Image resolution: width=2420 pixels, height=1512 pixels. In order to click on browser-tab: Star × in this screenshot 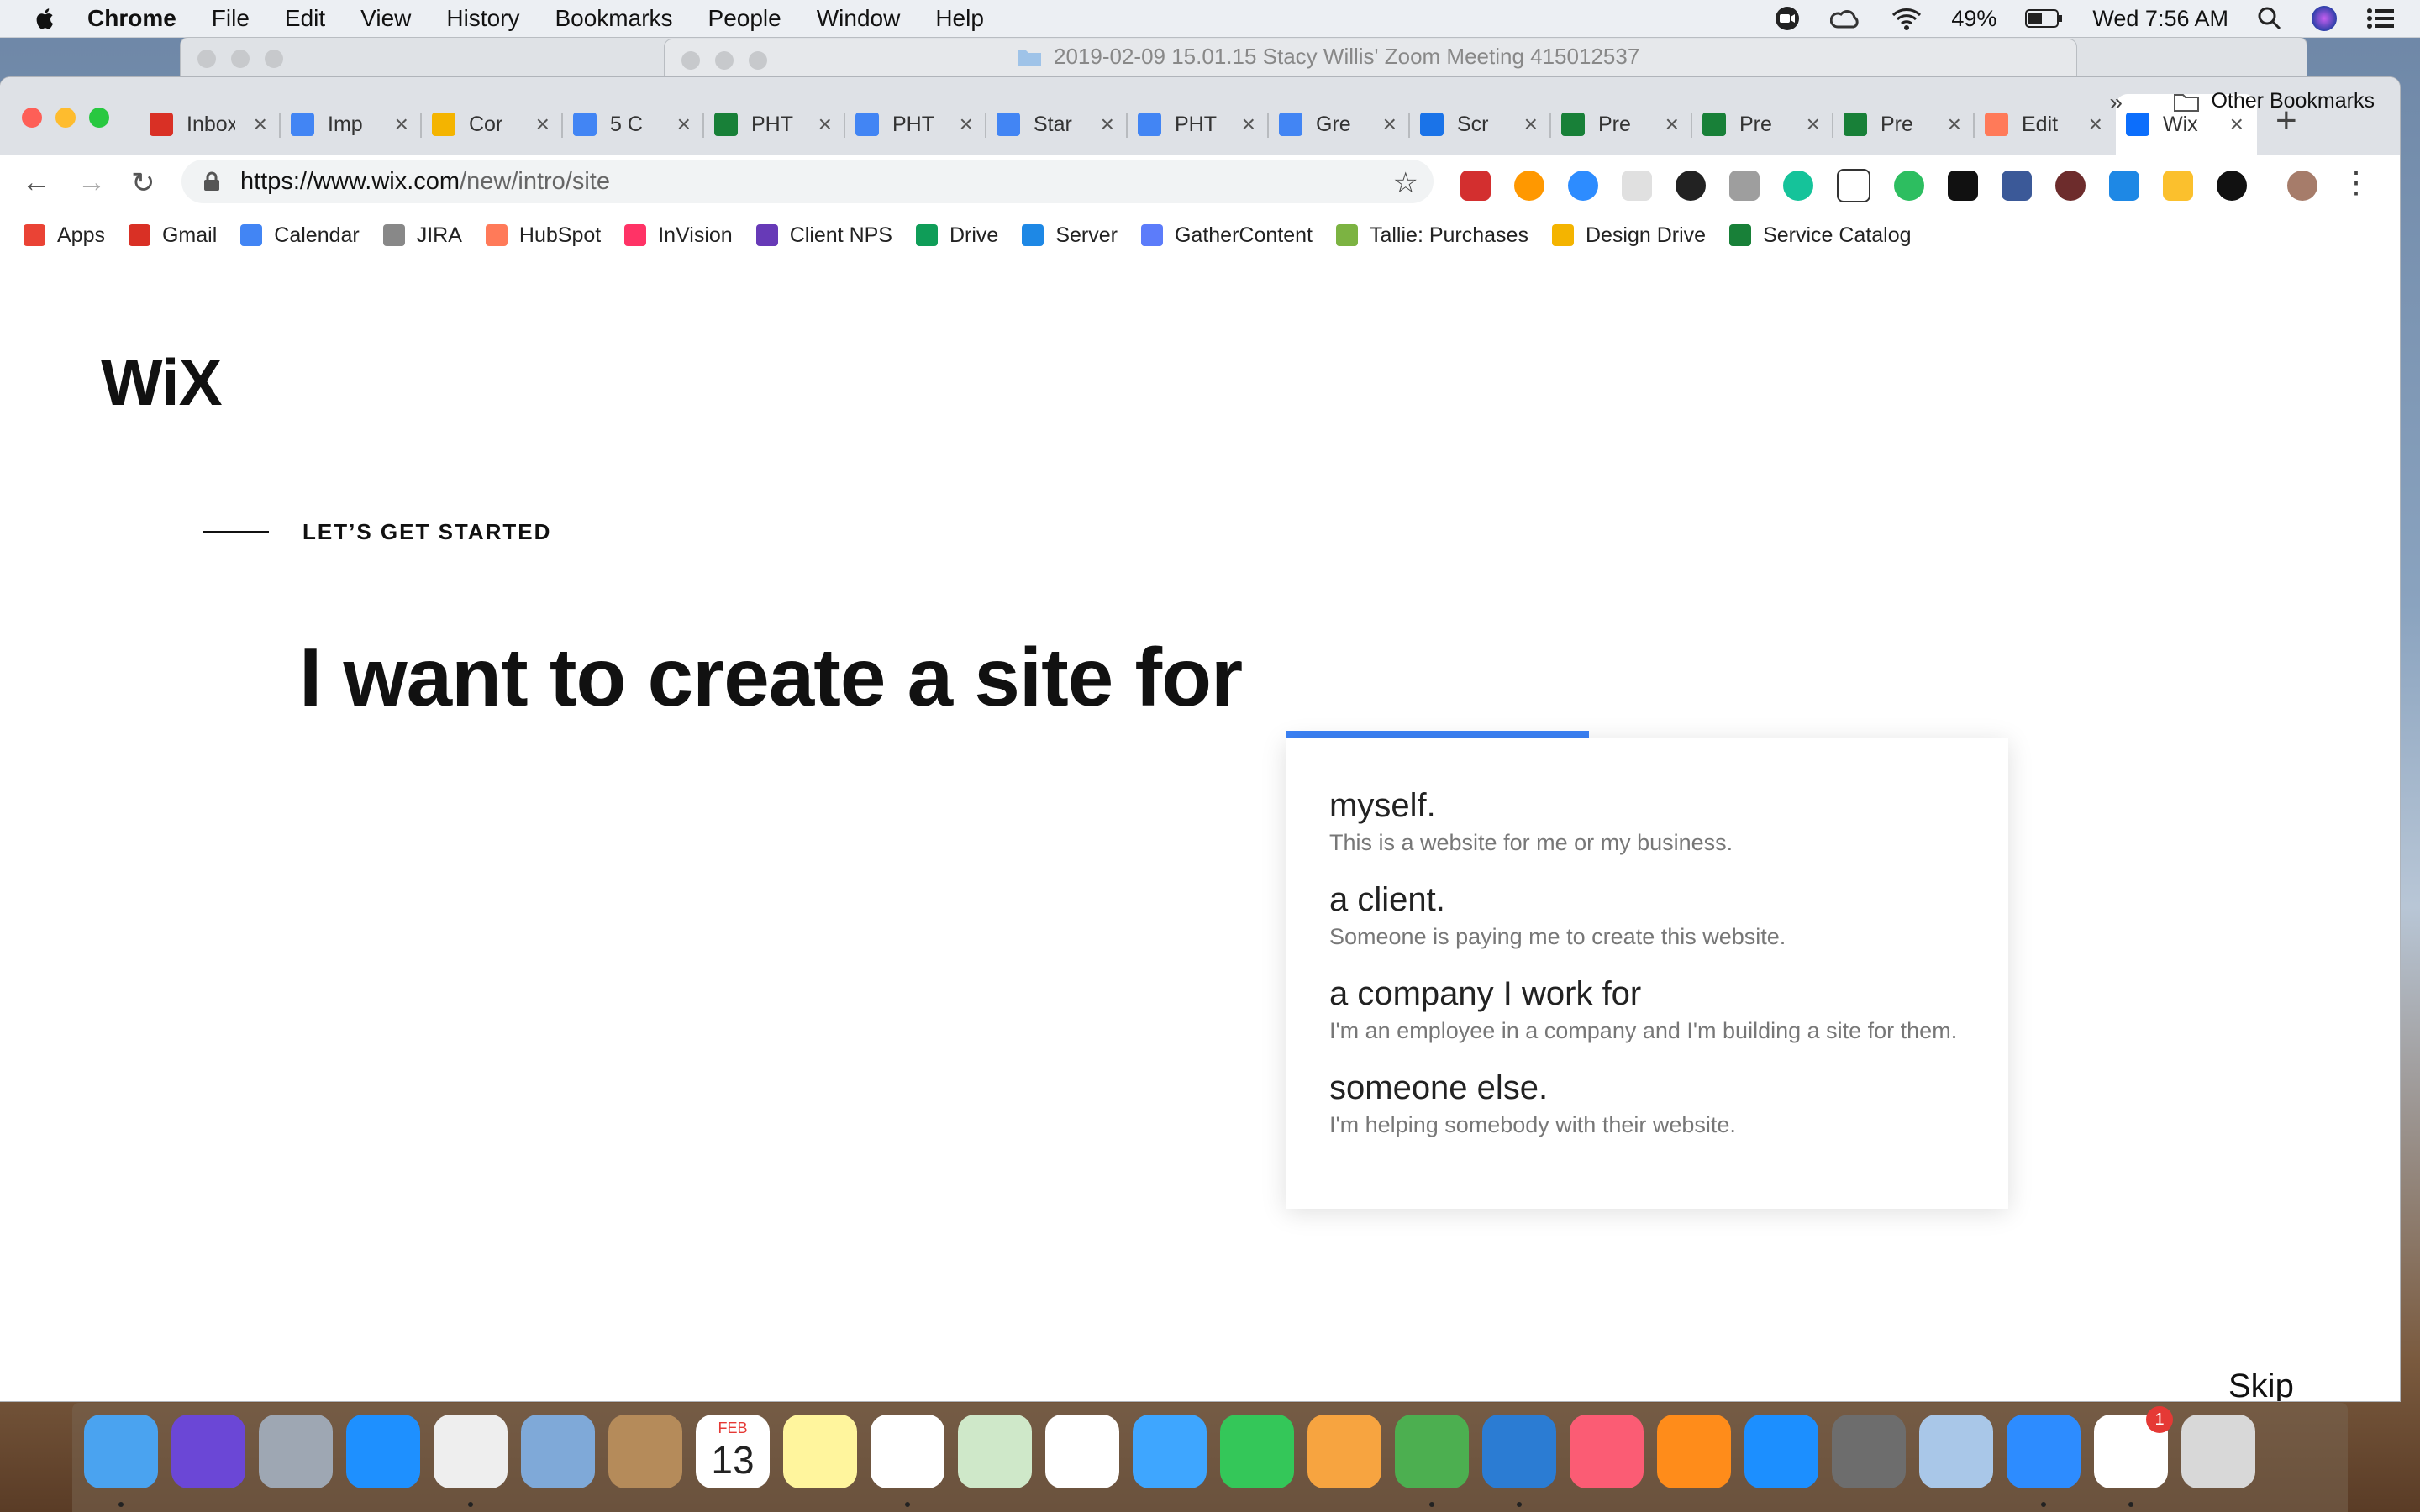, I will do `click(1057, 124)`.